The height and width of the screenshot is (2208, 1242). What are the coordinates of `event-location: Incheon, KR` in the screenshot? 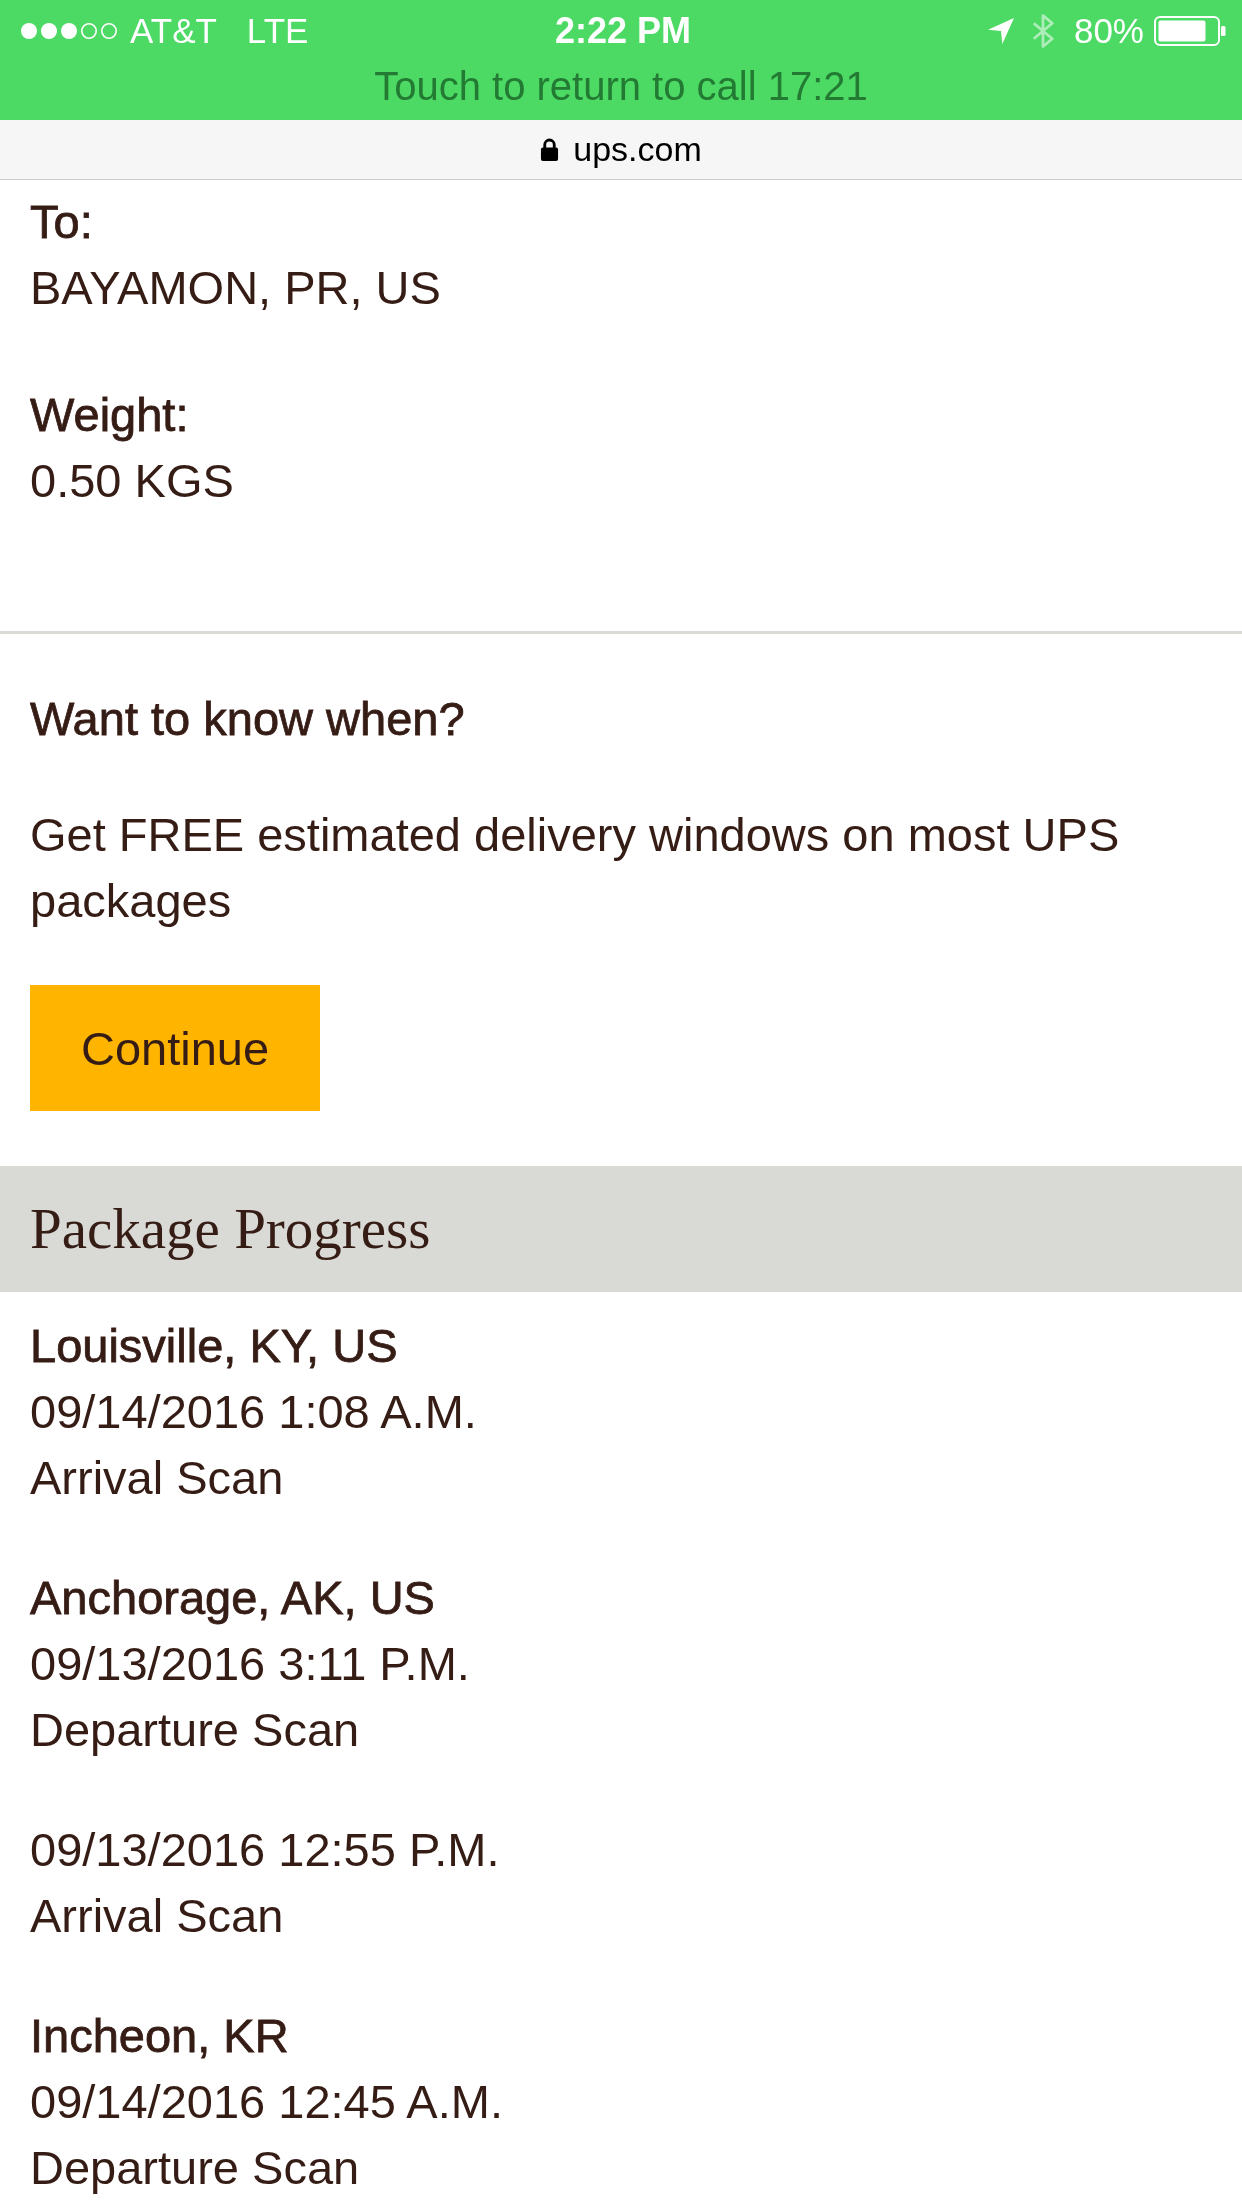 It's located at (160, 2036).